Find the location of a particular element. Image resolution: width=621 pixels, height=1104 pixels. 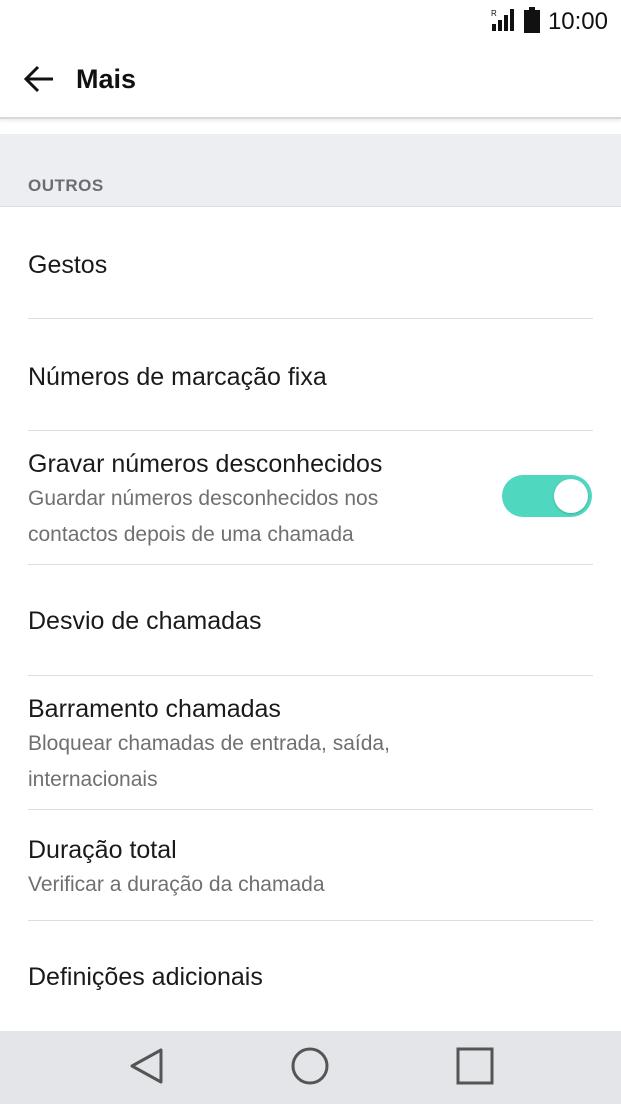

status-bar: R 10:00 is located at coordinates (310, 22).